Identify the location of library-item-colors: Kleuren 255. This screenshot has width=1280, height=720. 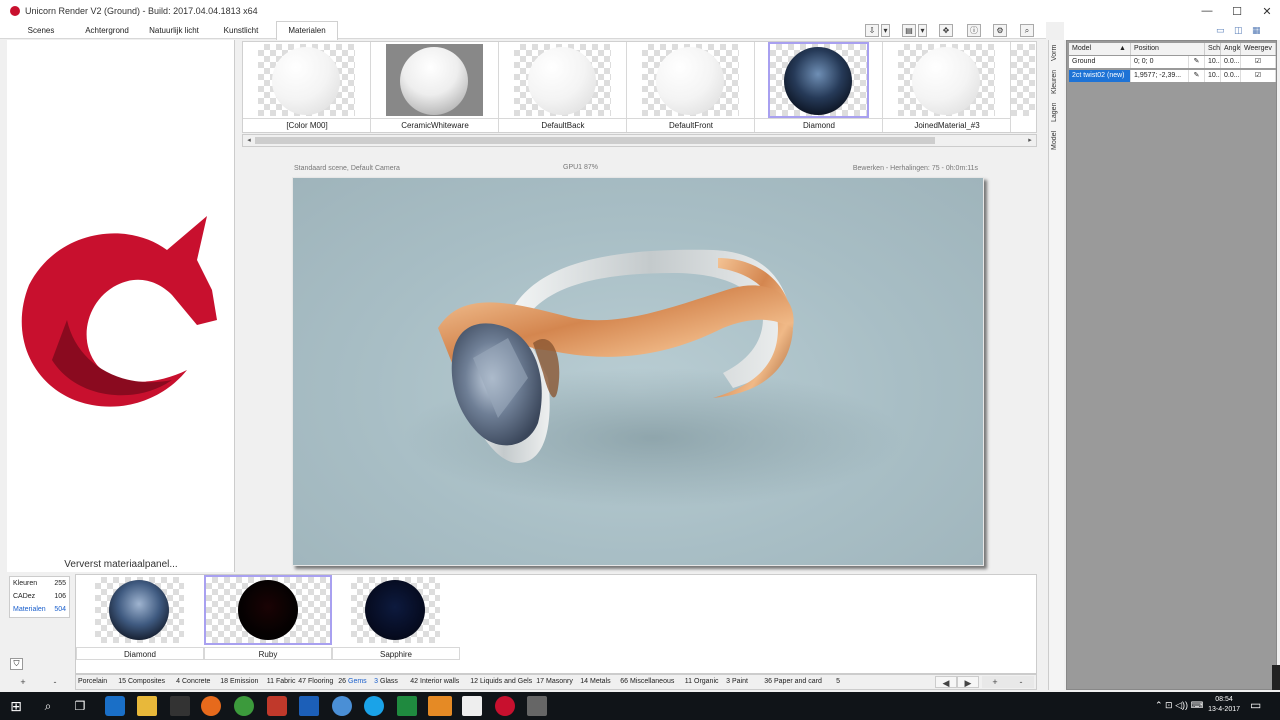
(39, 583).